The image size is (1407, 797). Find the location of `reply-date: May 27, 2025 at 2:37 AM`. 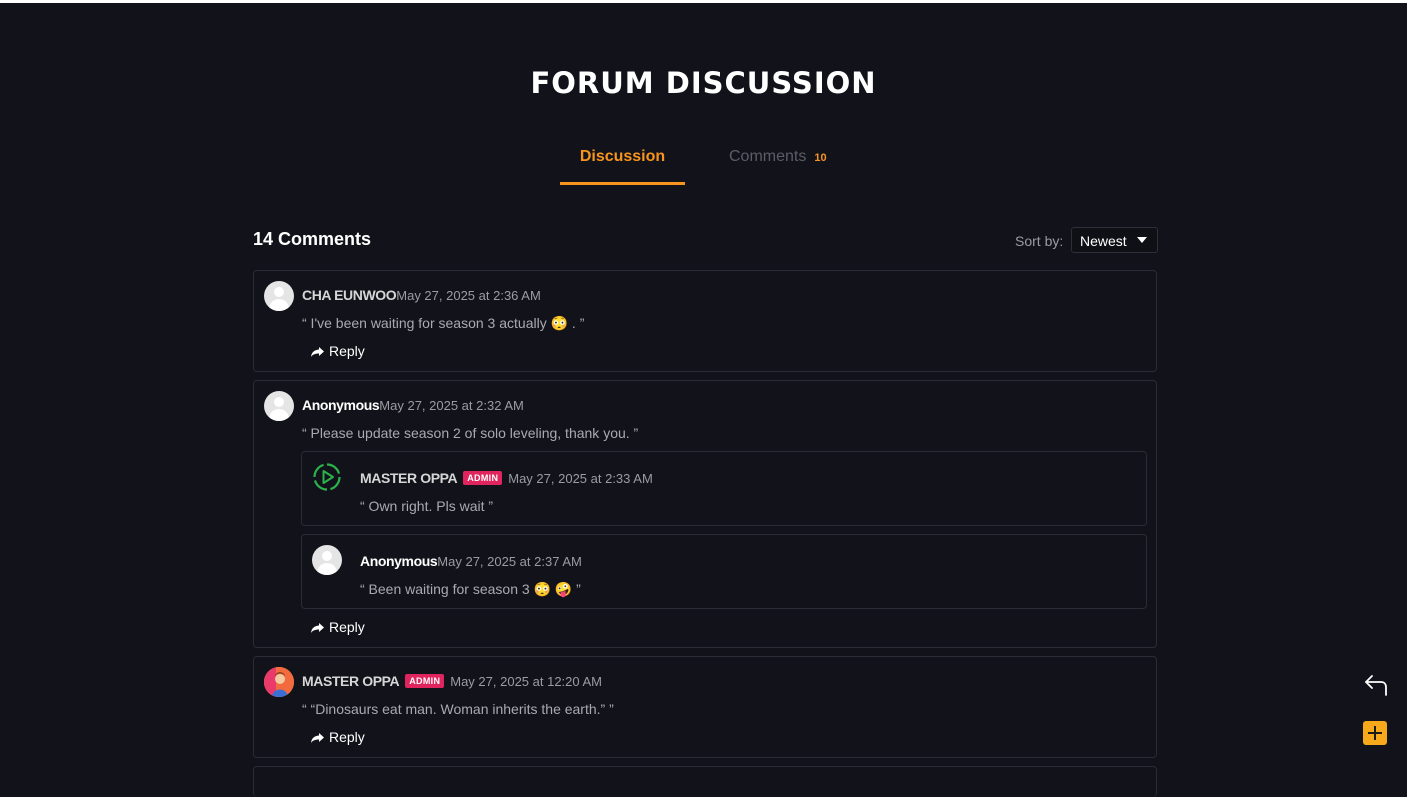

reply-date: May 27, 2025 at 2:37 AM is located at coordinates (509, 561).